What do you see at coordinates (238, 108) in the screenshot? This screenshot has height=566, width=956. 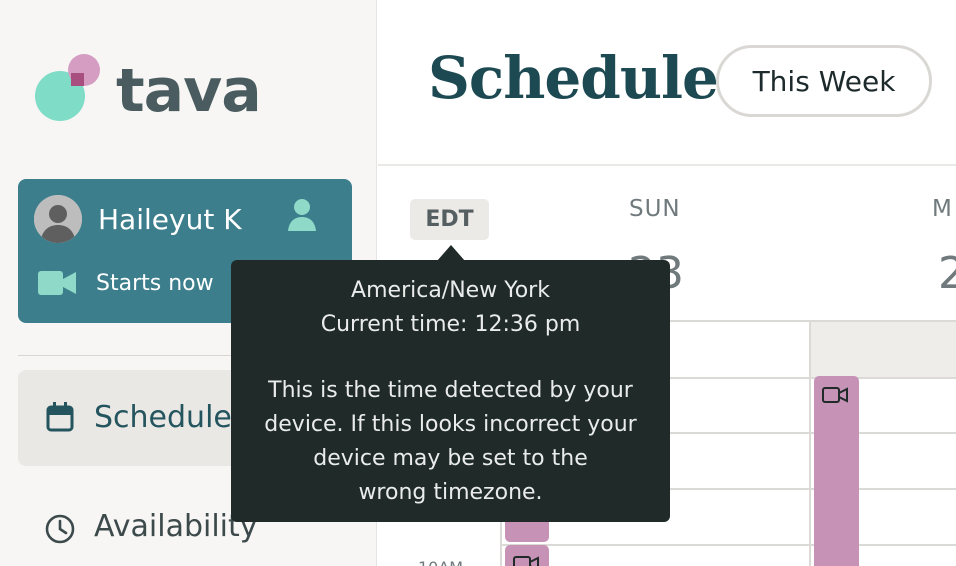 I see `logo-trademark: .` at bounding box center [238, 108].